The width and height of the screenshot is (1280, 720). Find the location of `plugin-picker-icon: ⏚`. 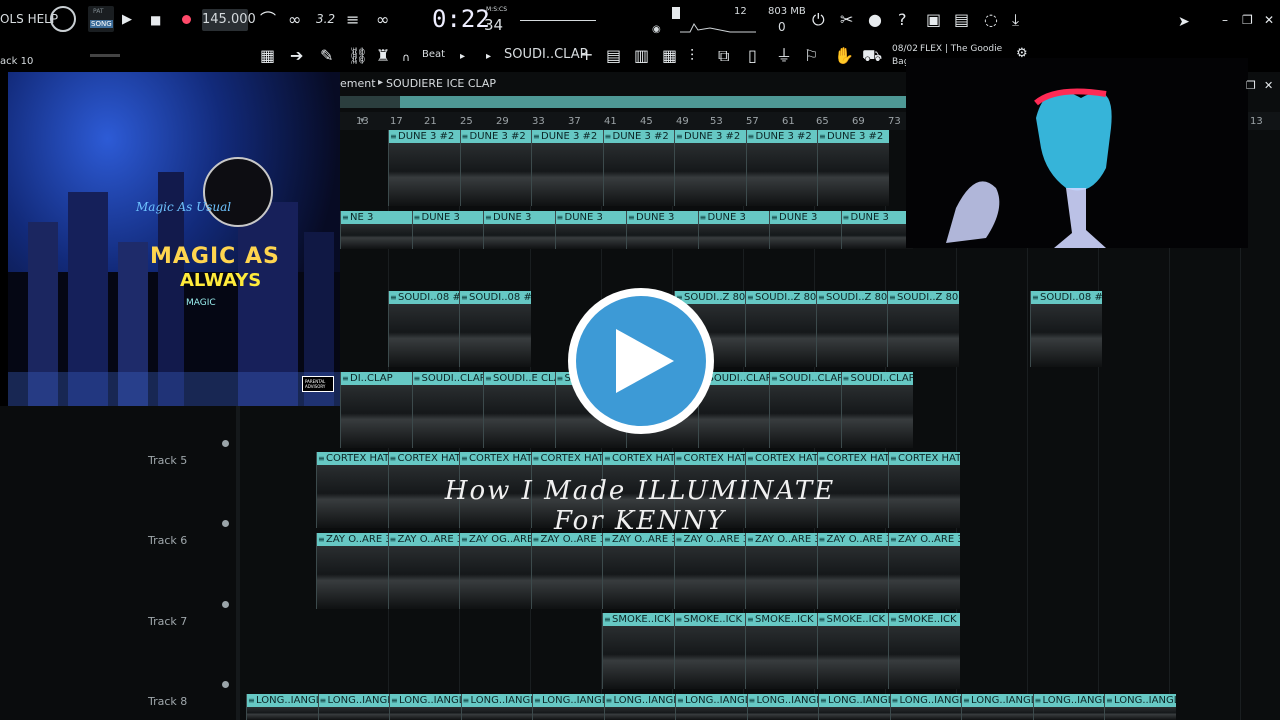

plugin-picker-icon: ⏚ is located at coordinates (784, 56).